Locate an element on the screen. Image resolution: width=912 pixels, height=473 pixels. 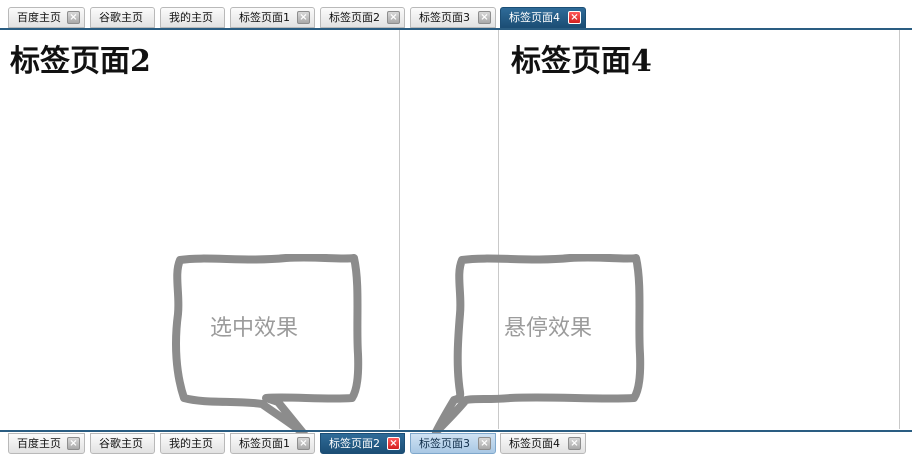
callout-hover: 悬停效果 is located at coordinates (540, 344).